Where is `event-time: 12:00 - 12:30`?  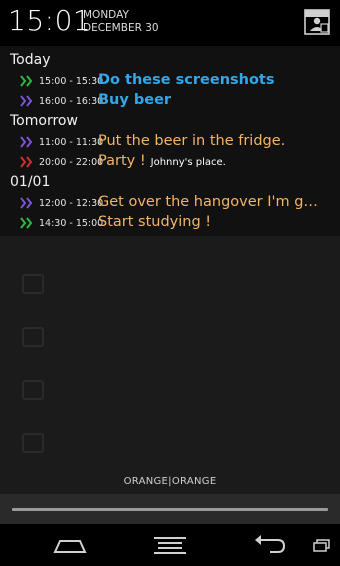
event-time: 12:00 - 12:30 is located at coordinates (71, 203).